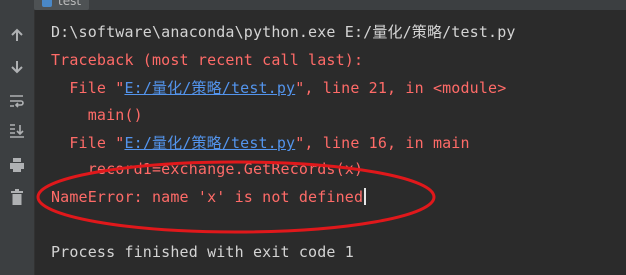 This screenshot has height=275, width=626. Describe the element at coordinates (17, 165) in the screenshot. I see `print-icon` at that location.